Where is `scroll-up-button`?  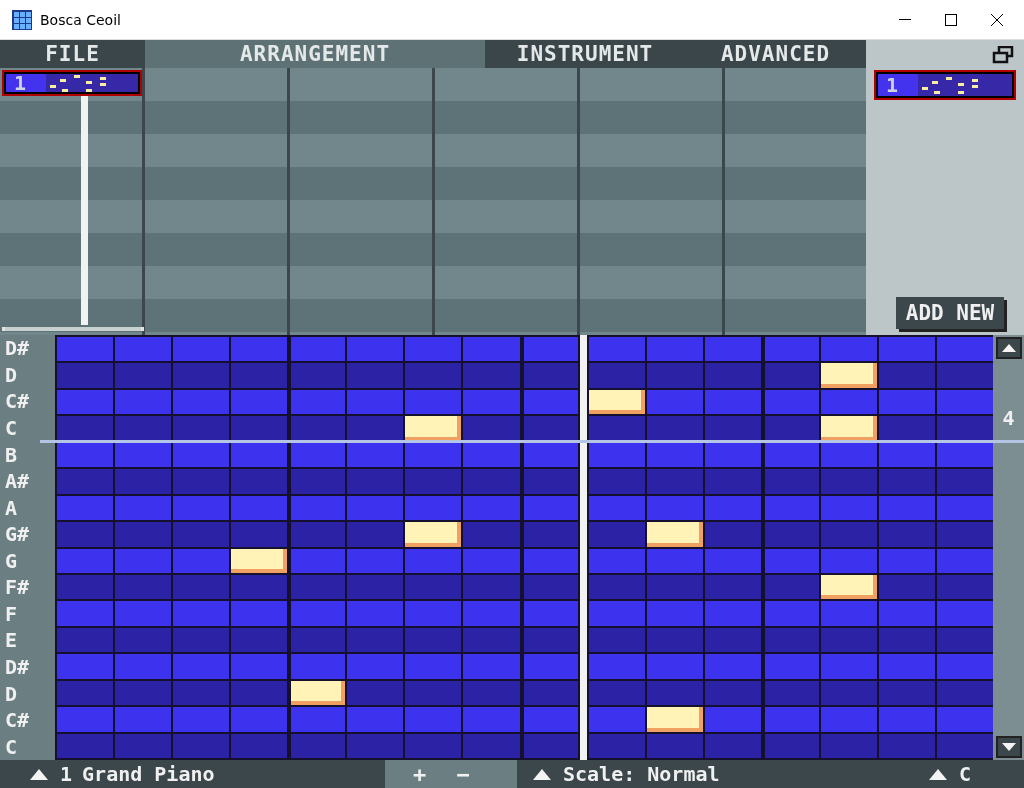 scroll-up-button is located at coordinates (1008, 348).